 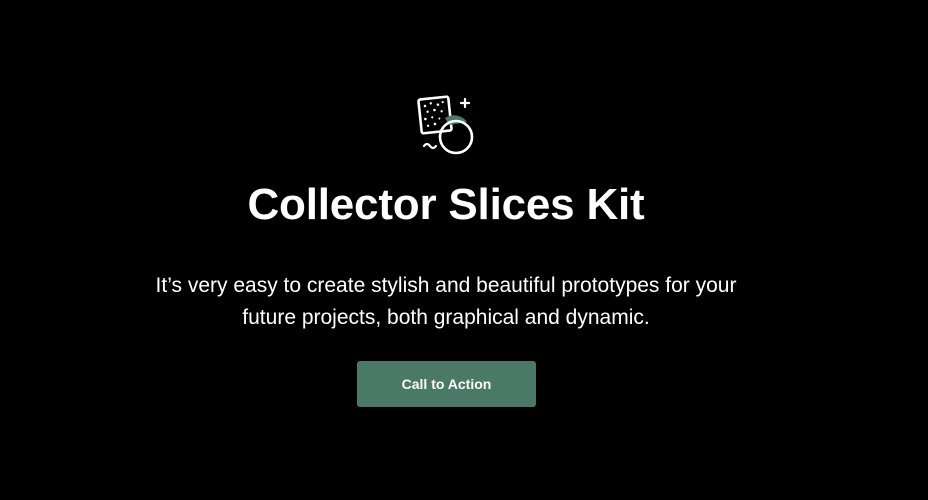 I want to click on page-title: Collector Slices Kit, so click(x=446, y=204).